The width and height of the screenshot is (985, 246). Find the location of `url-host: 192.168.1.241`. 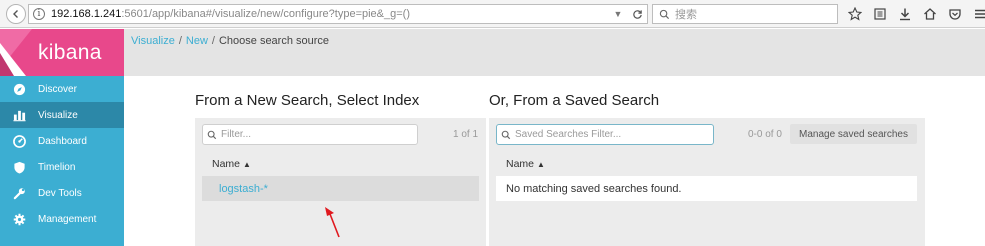

url-host: 192.168.1.241 is located at coordinates (86, 14).